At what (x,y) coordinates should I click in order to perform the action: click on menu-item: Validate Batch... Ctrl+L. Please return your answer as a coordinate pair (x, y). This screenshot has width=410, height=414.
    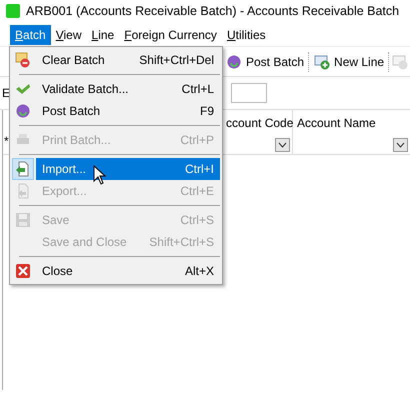
    Looking at the image, I should click on (128, 89).